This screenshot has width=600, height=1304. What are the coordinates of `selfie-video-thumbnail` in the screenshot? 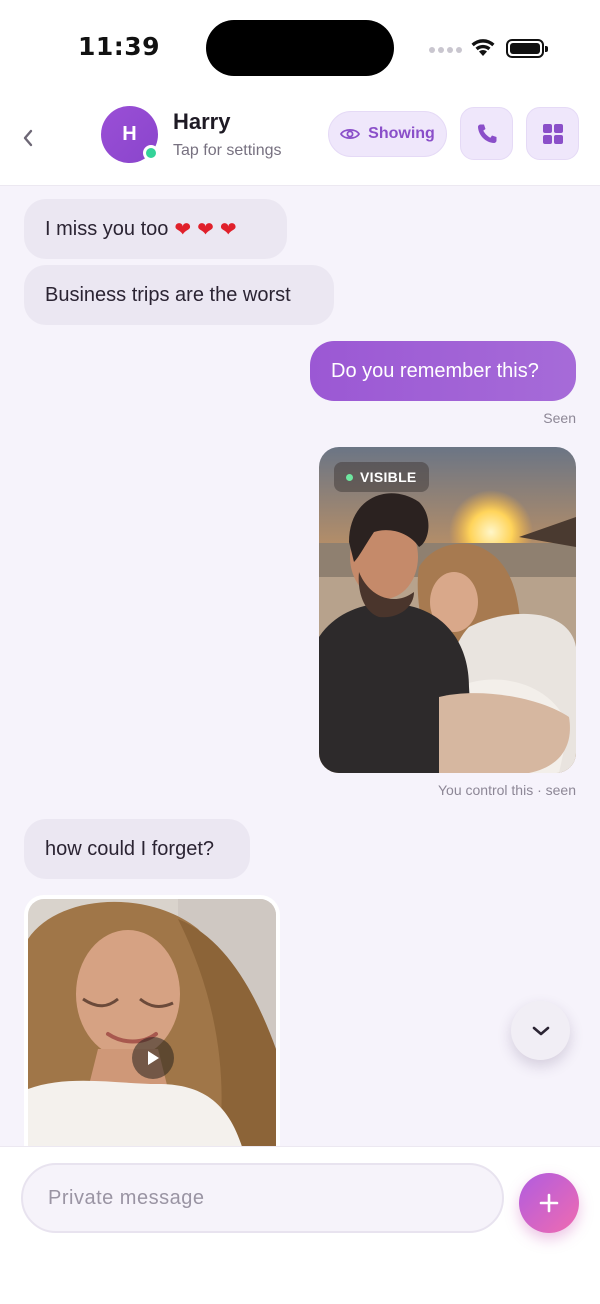 It's located at (152, 1022).